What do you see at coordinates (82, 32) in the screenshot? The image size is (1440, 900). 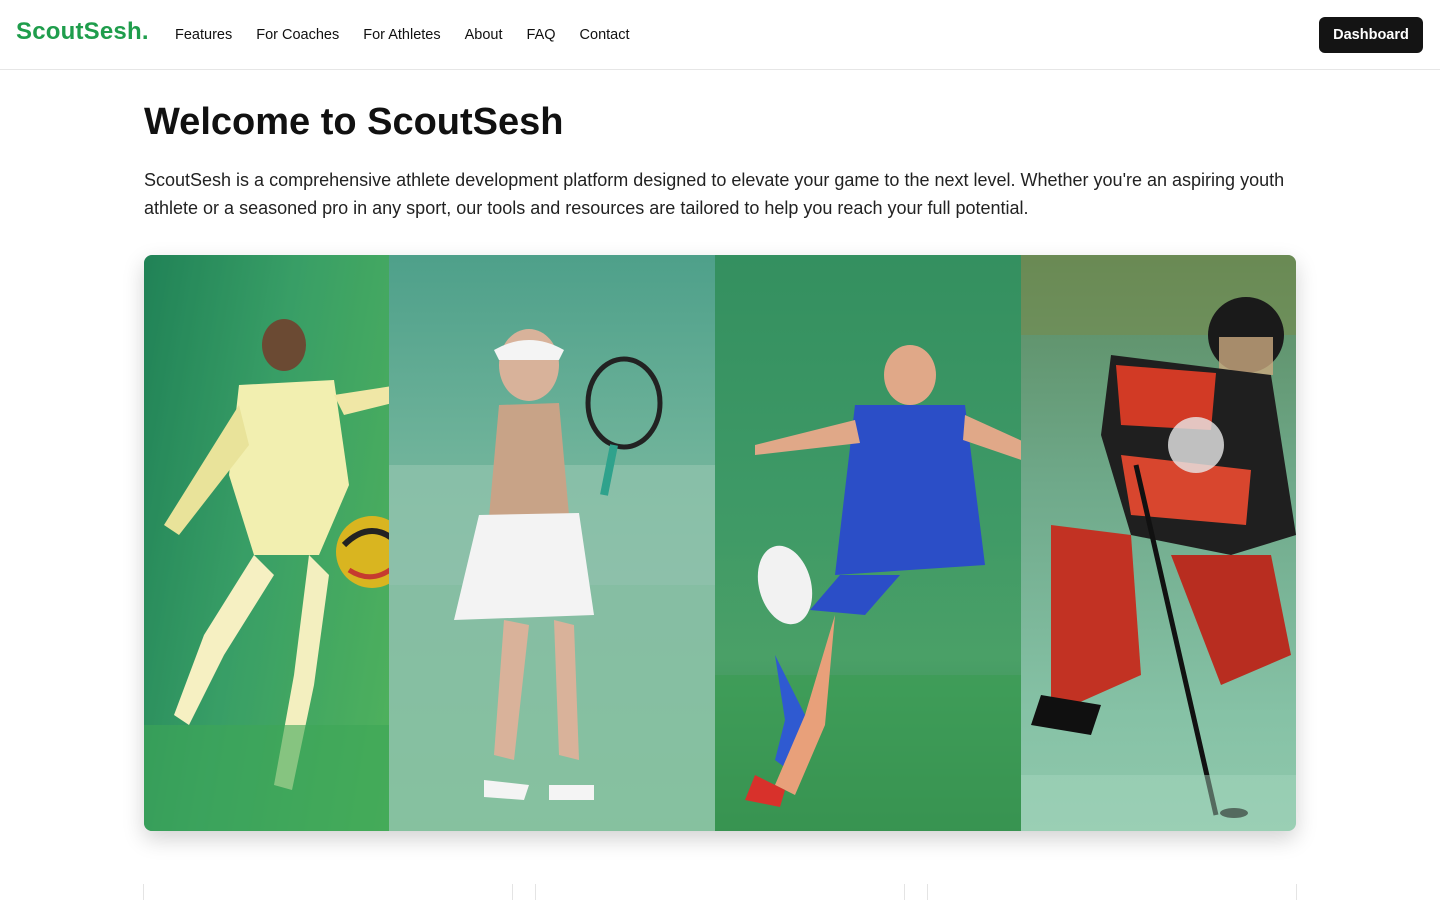 I see `logo-link: ScoutSesh.` at bounding box center [82, 32].